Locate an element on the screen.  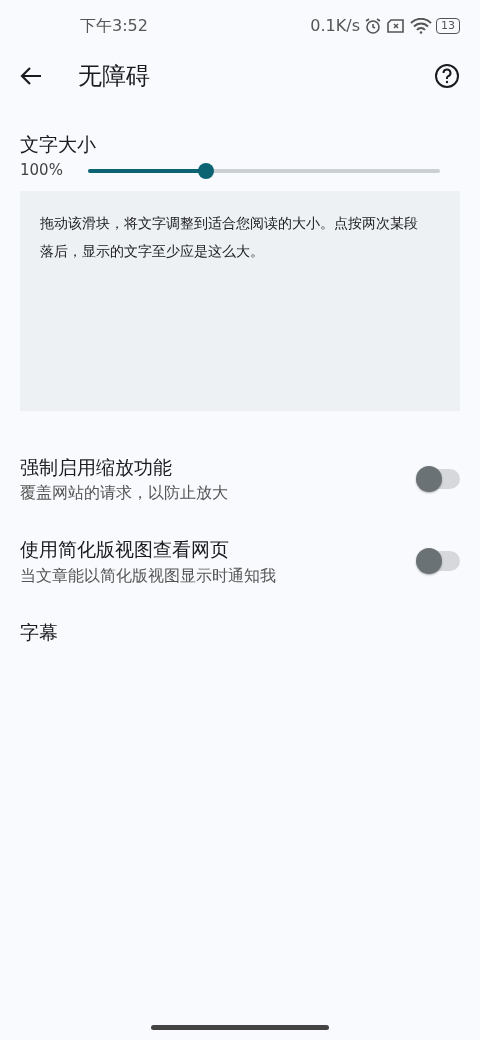
battery-indicator: 13 is located at coordinates (448, 26).